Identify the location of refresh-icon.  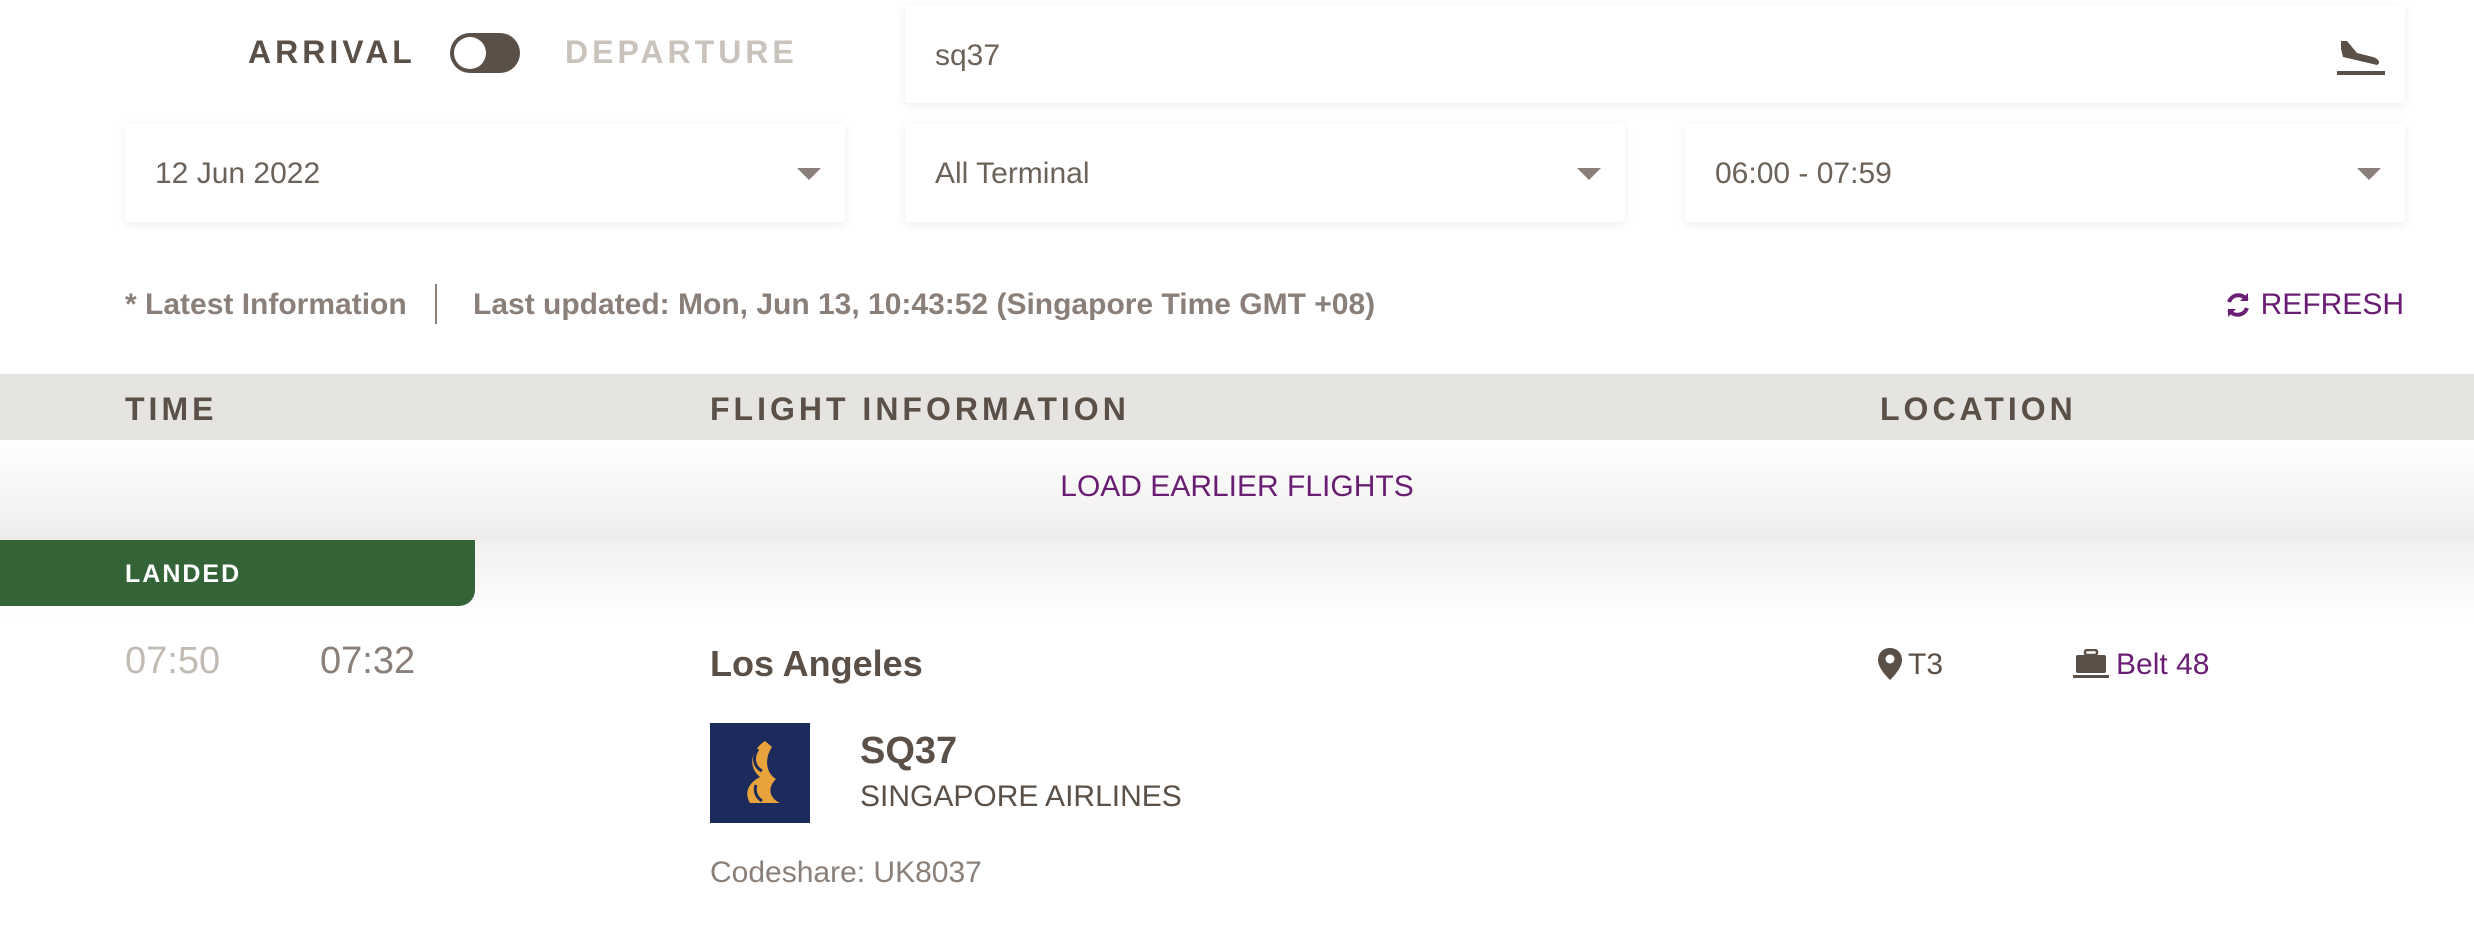
(2237, 305).